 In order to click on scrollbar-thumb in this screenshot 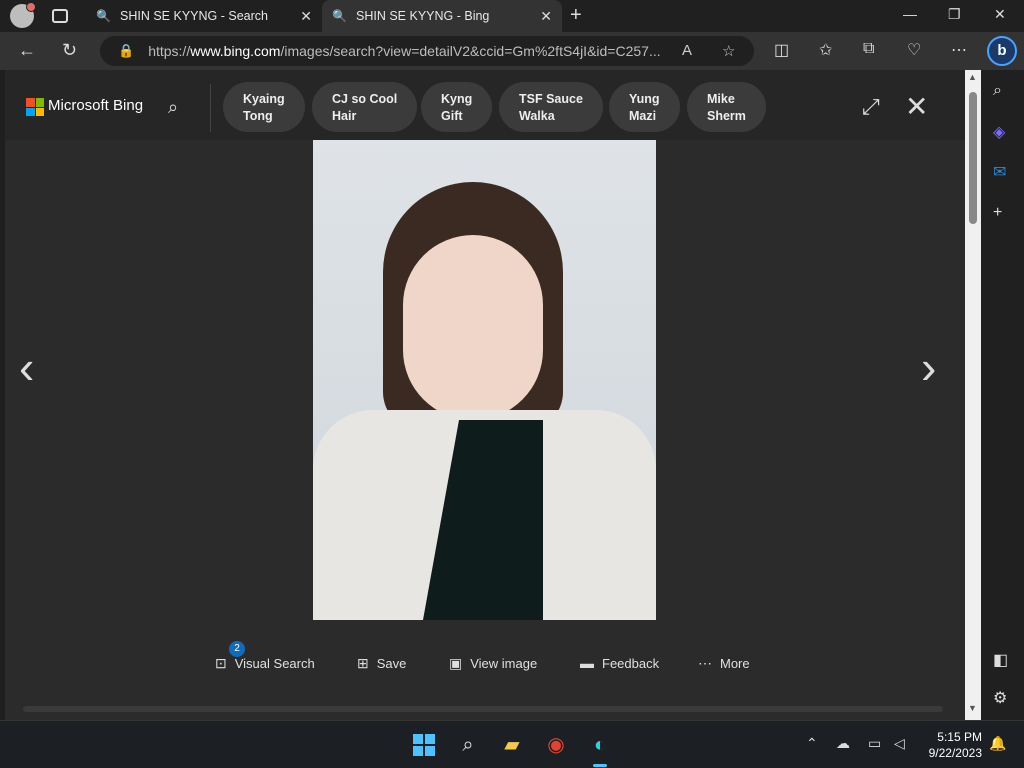, I will do `click(973, 158)`.